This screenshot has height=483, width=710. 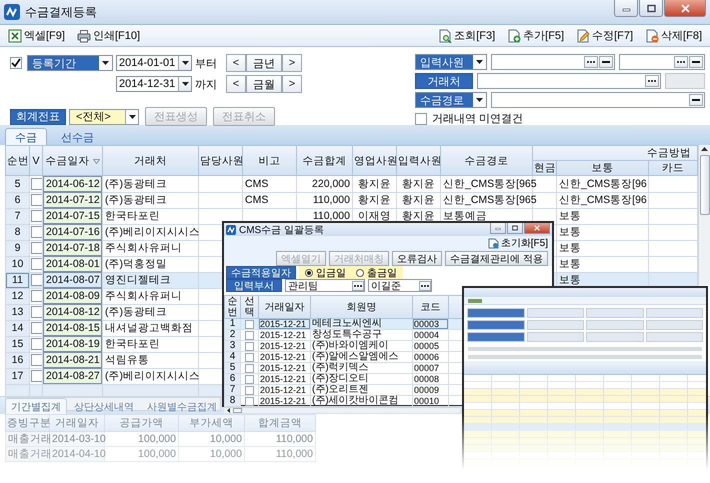 What do you see at coordinates (150, 296) in the screenshot?
I see `table-cell: 주식회사유퍼니` at bounding box center [150, 296].